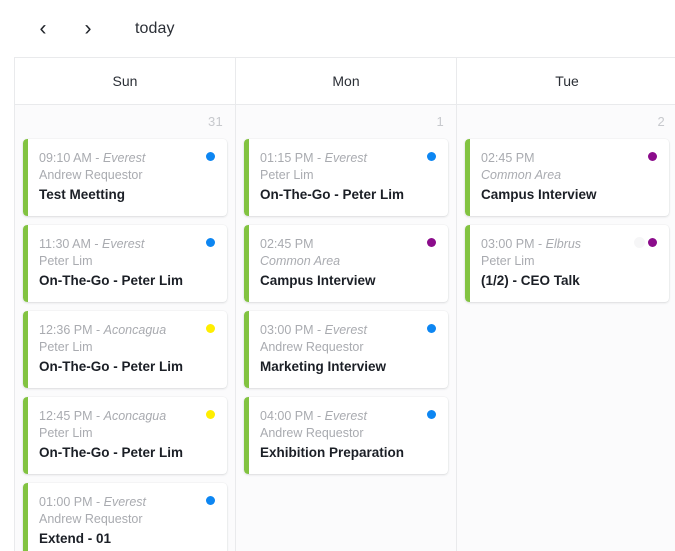  I want to click on event-location: Aconcagua, so click(135, 416).